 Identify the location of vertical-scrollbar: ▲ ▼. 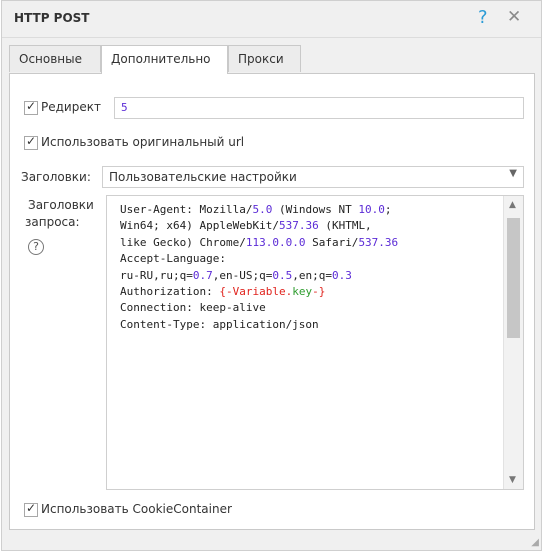
(513, 342).